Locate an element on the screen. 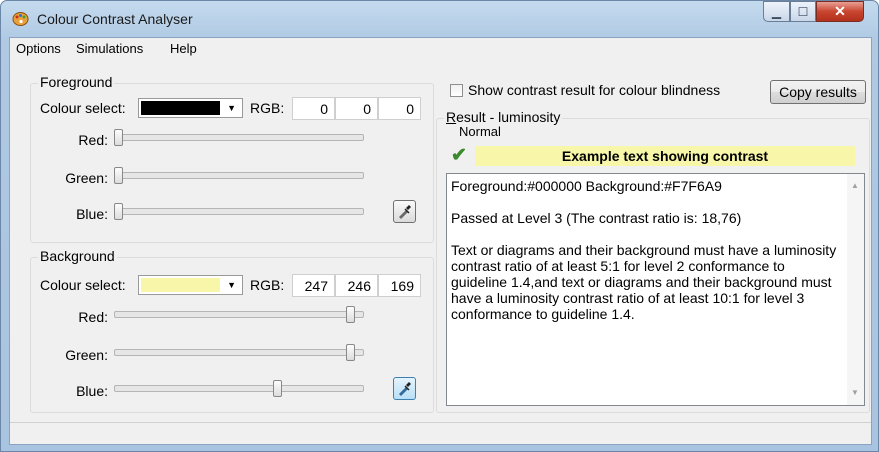 This screenshot has width=879, height=452. fg-eyedropper-button is located at coordinates (404, 211).